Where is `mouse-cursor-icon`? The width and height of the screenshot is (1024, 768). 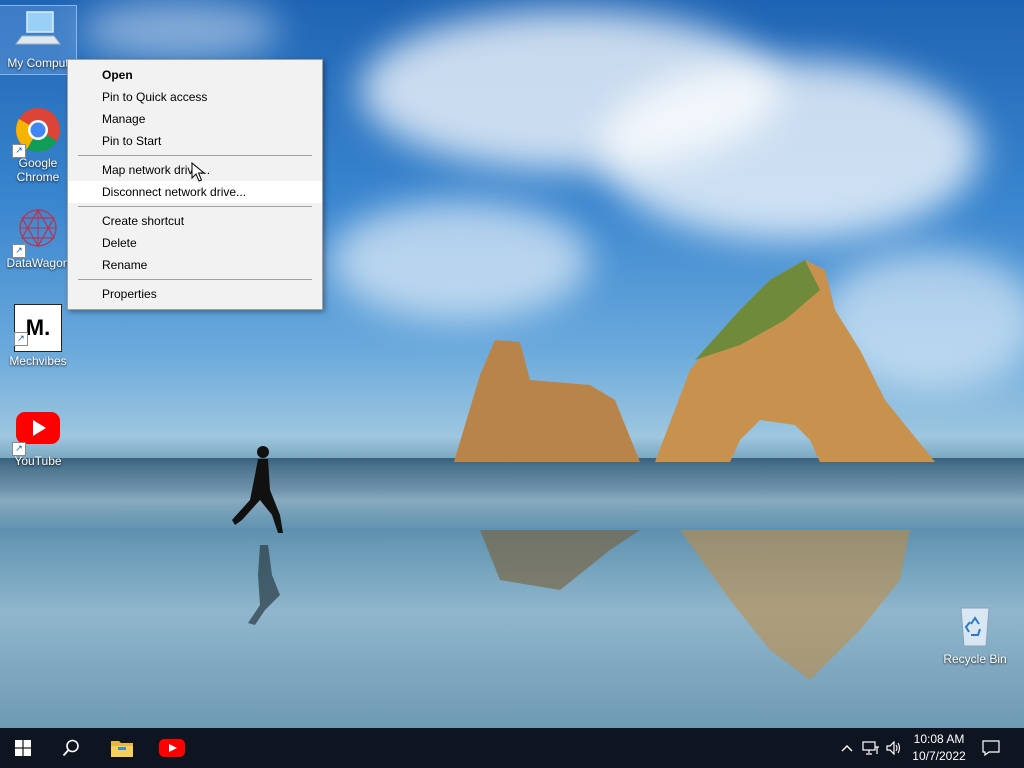
mouse-cursor-icon is located at coordinates (198, 172).